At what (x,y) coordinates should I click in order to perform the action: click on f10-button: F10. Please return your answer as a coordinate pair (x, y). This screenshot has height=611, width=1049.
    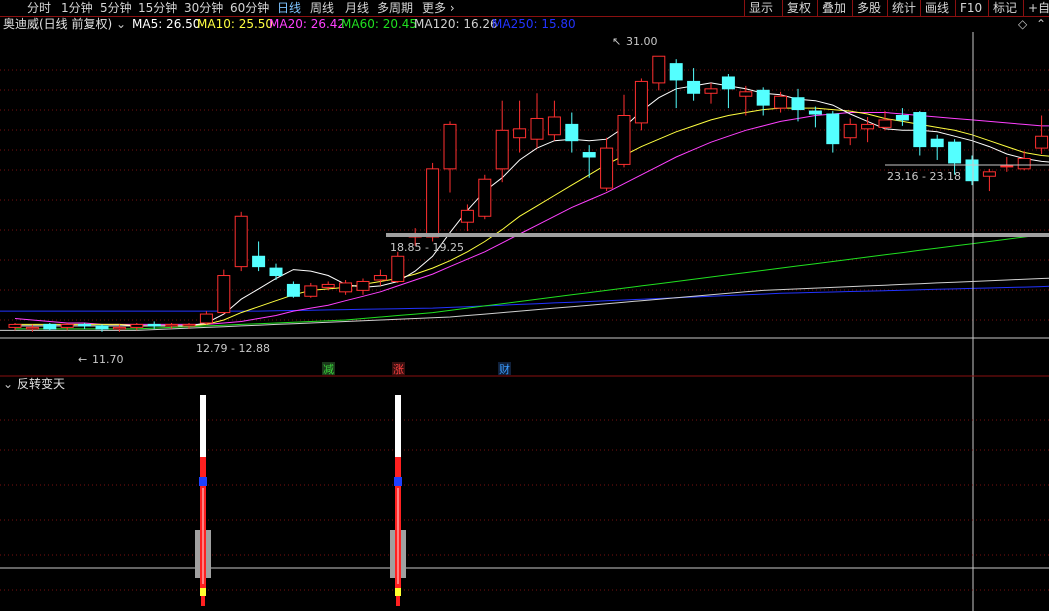
    Looking at the image, I should click on (971, 8).